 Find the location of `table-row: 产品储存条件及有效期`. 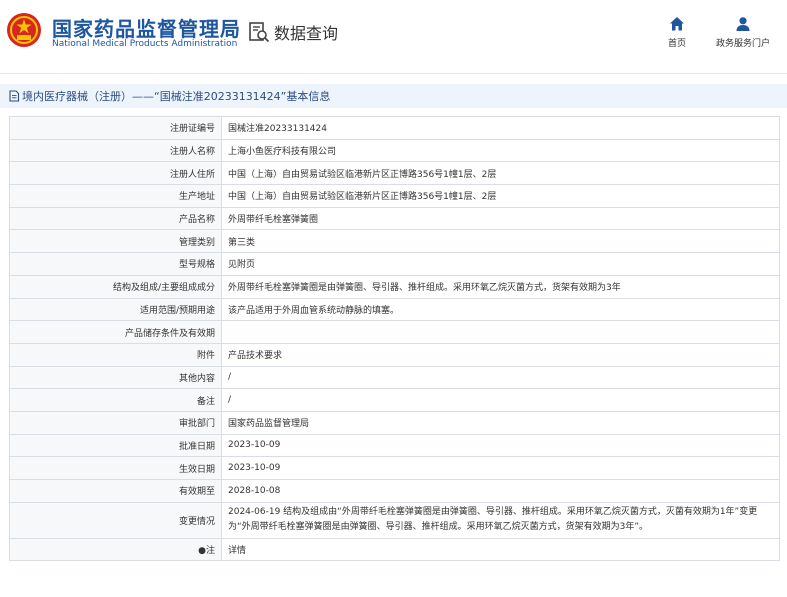

table-row: 产品储存条件及有效期 is located at coordinates (394, 332).